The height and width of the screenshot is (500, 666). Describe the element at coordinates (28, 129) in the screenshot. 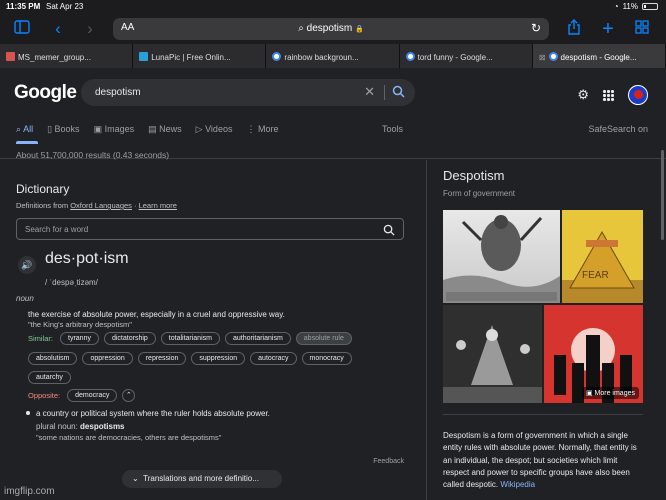

I see `tab-all-label: All` at that location.